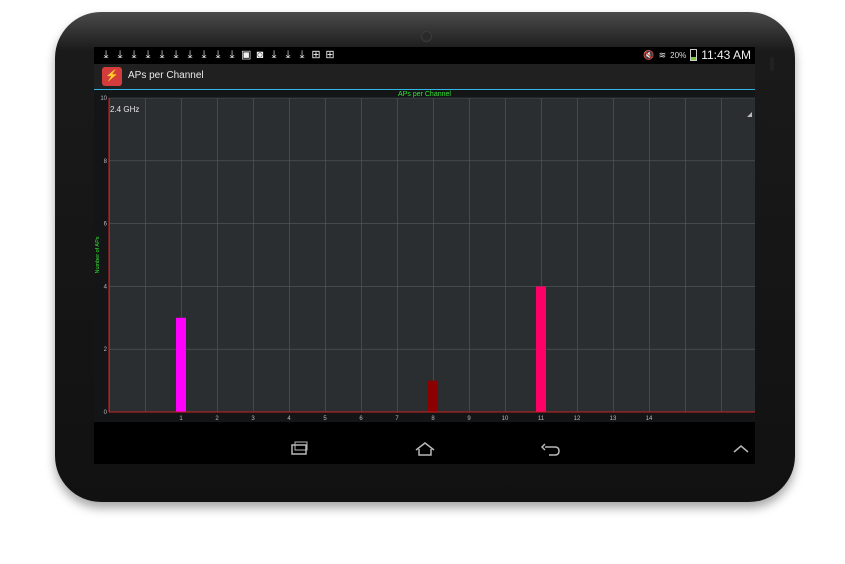 This screenshot has height=564, width=845. What do you see at coordinates (106, 225) in the screenshot?
I see `y-tick-label: 6` at bounding box center [106, 225].